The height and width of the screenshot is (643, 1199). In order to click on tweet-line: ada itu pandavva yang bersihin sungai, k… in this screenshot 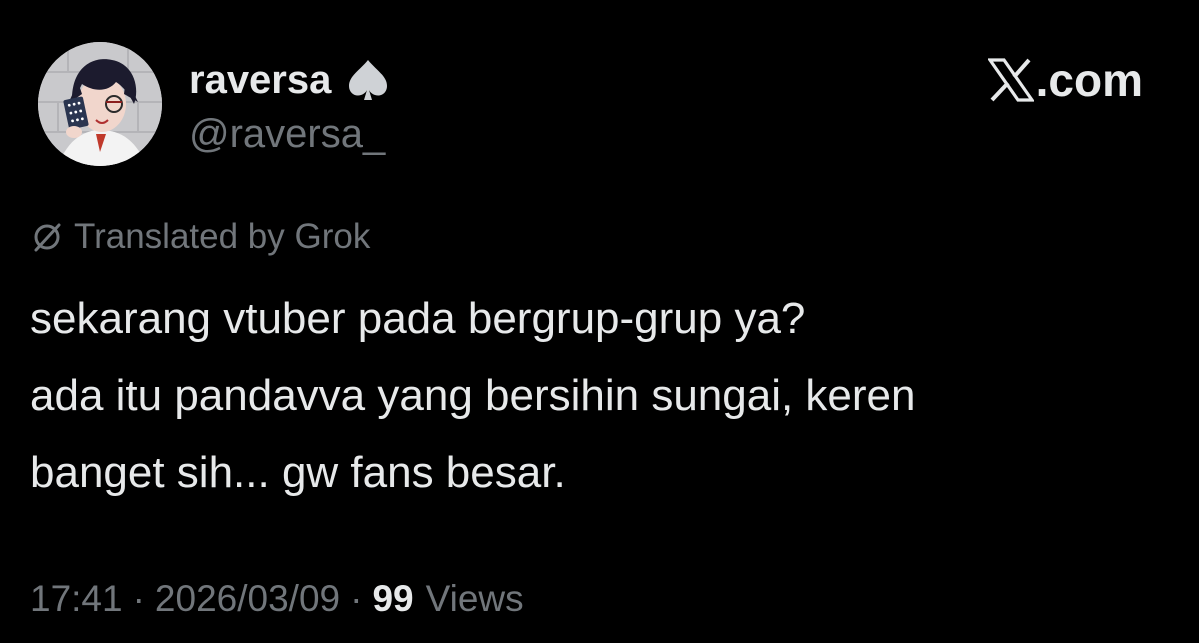, I will do `click(473, 395)`.